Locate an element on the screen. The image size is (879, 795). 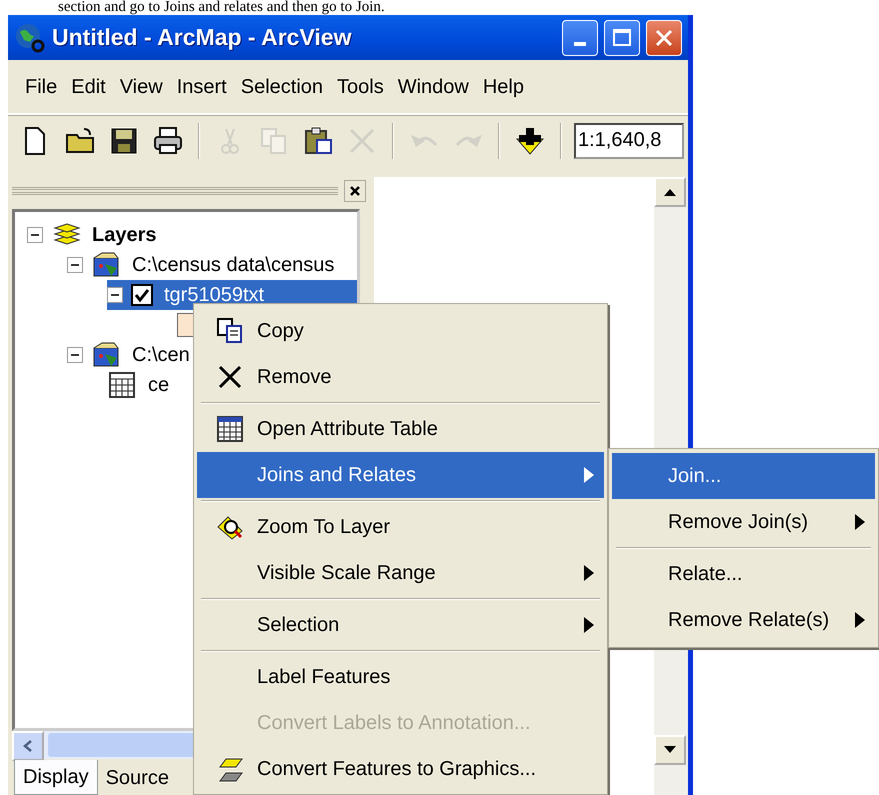
window-title: Untitled - ArcMap - ArcView is located at coordinates (202, 37).